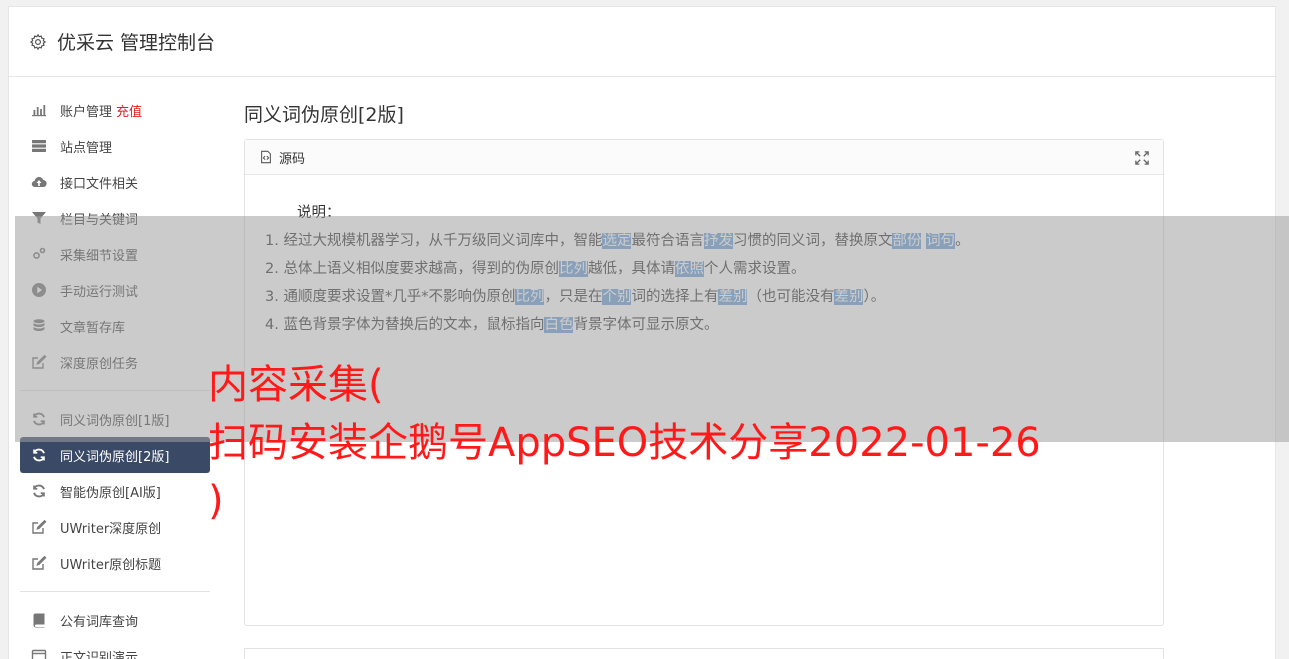  Describe the element at coordinates (86, 112) in the screenshot. I see `sidebar-item-label: 账户管理` at that location.